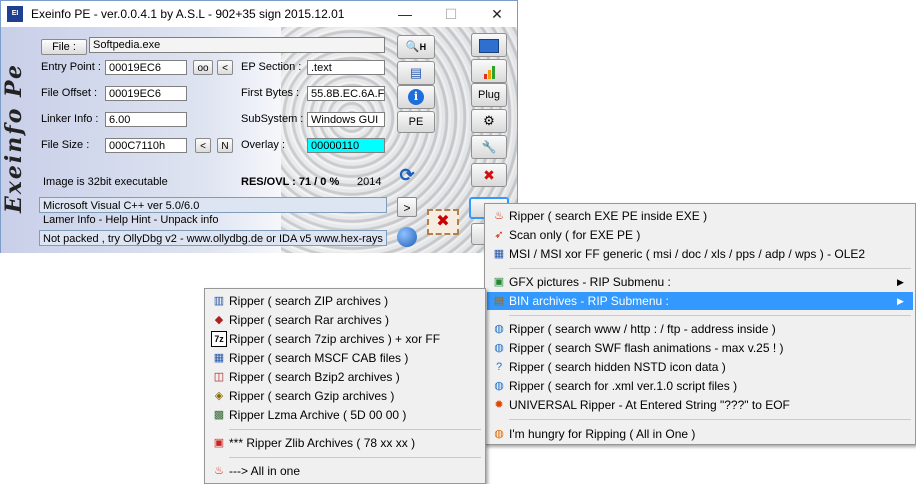  I want to click on ripper-menu-item: ? Ripper ( search hidden NSTD icon data ), so click(700, 367).